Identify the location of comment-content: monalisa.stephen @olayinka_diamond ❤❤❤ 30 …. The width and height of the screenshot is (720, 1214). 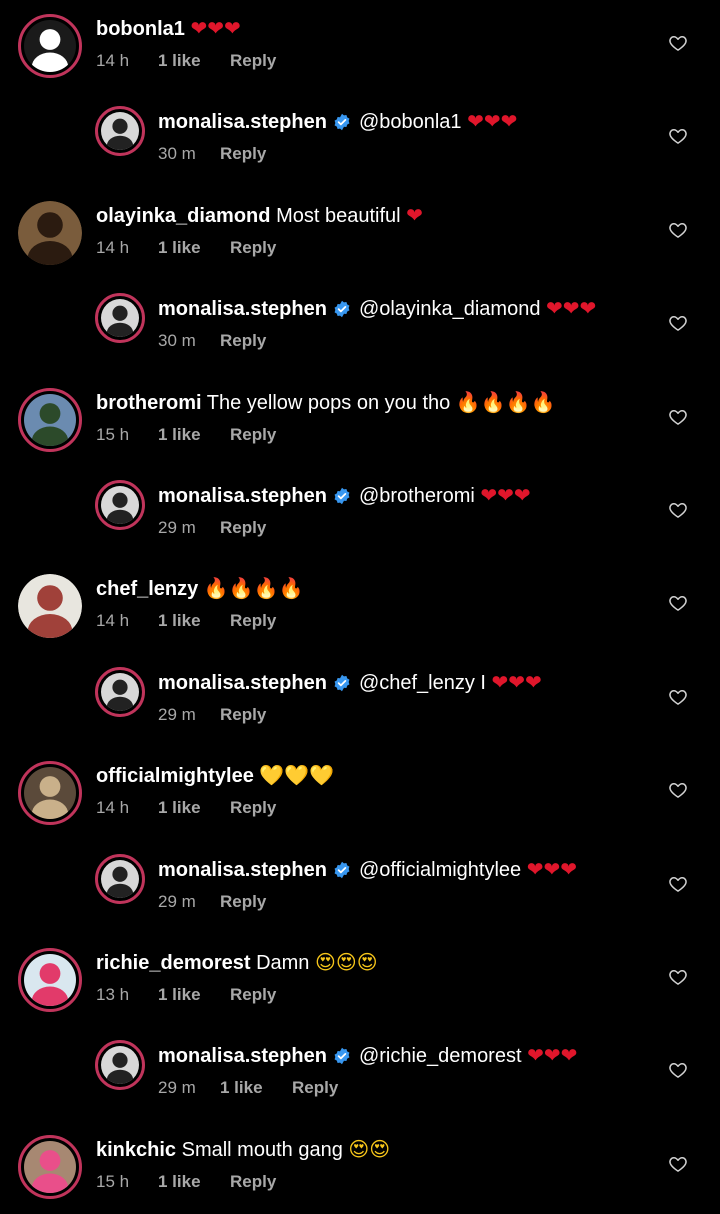
(408, 323).